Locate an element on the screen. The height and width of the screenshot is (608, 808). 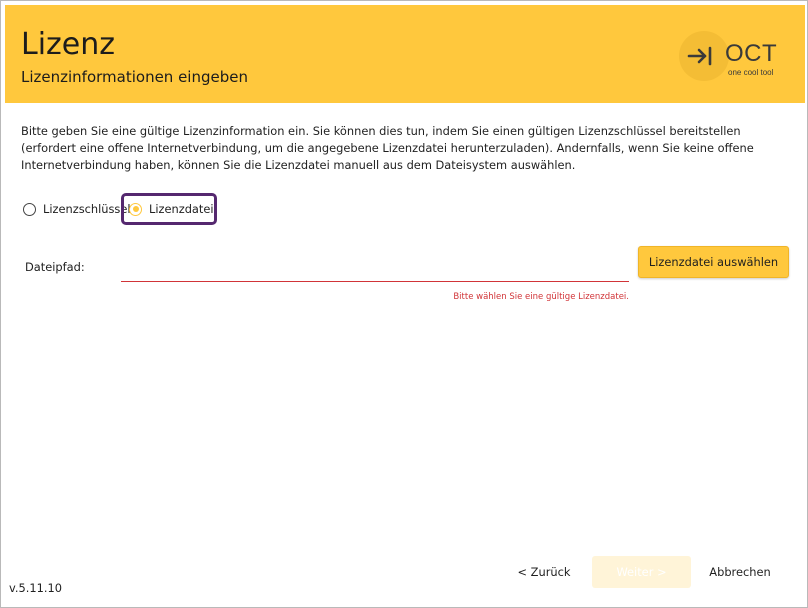
version-label: v.5.11.10 is located at coordinates (35, 588).